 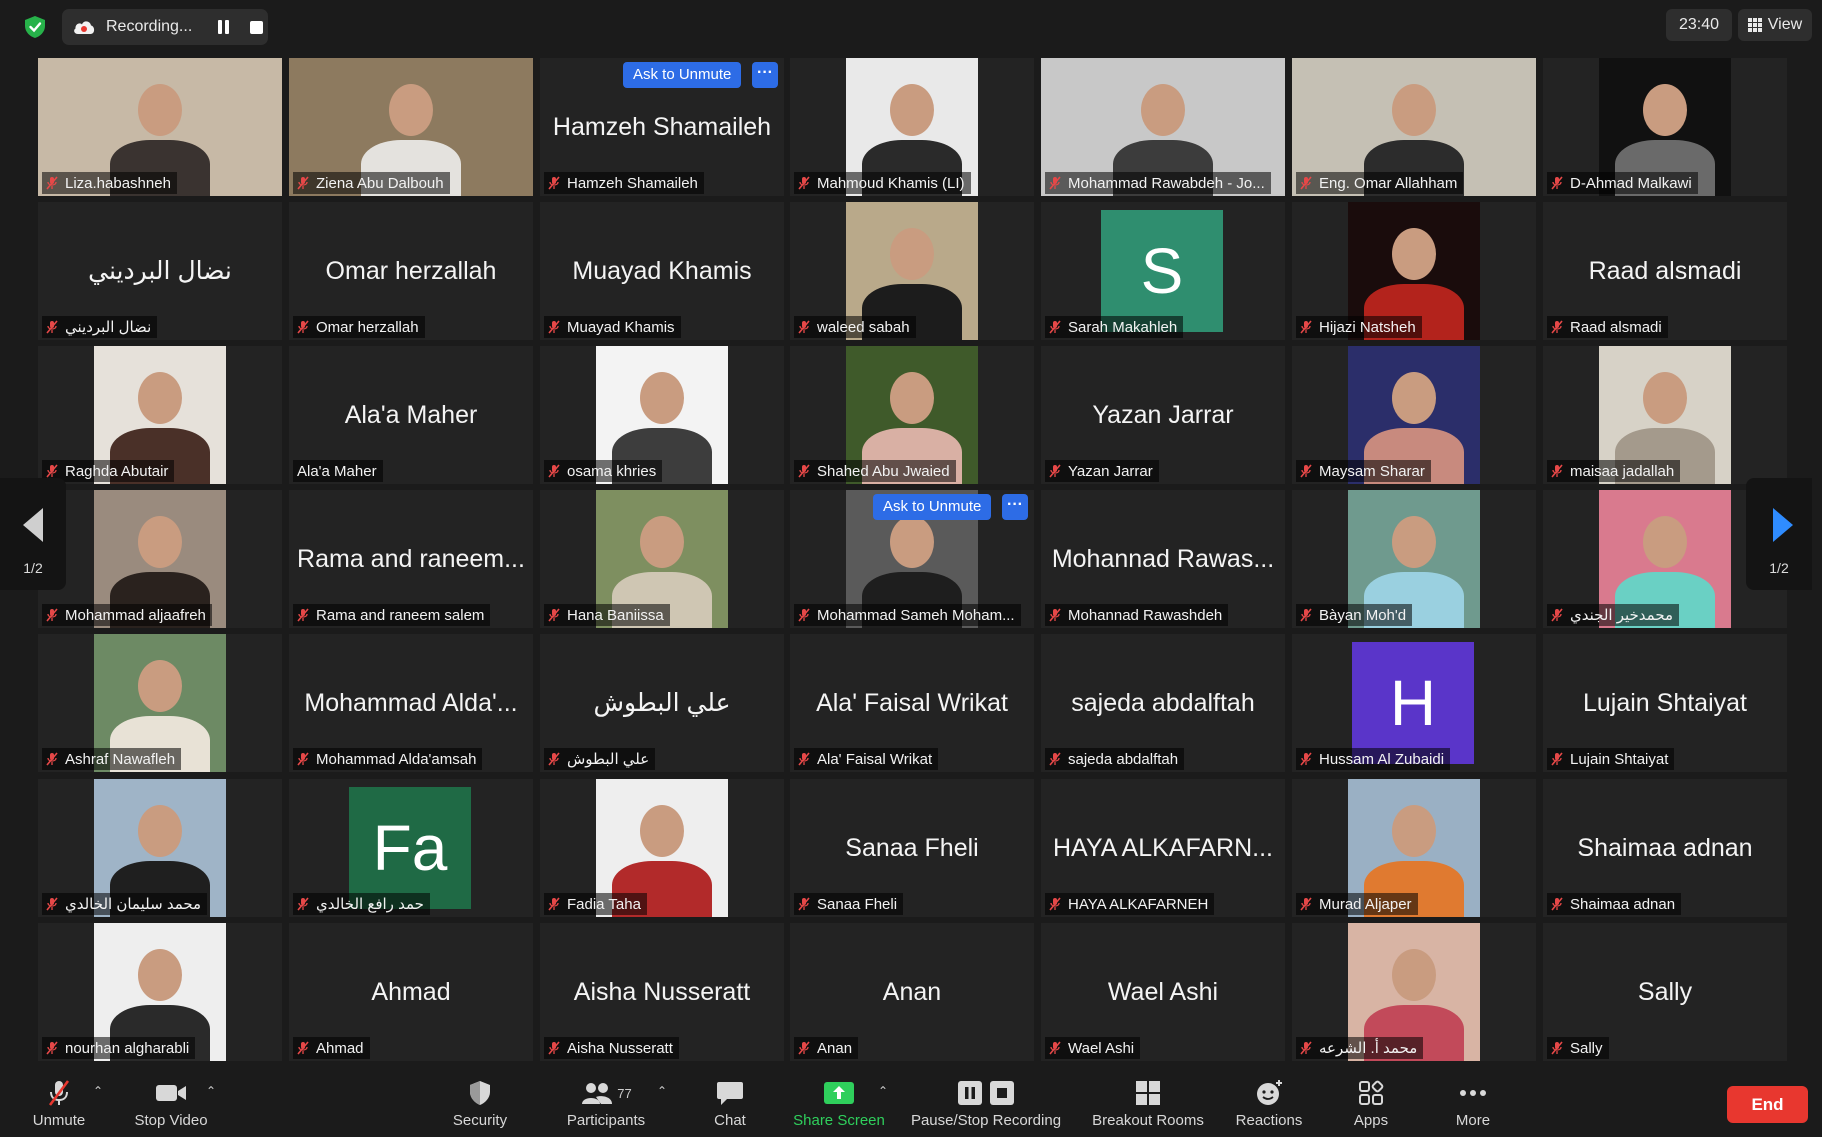 What do you see at coordinates (1665, 992) in the screenshot?
I see `participant-tile: Sally Sally` at bounding box center [1665, 992].